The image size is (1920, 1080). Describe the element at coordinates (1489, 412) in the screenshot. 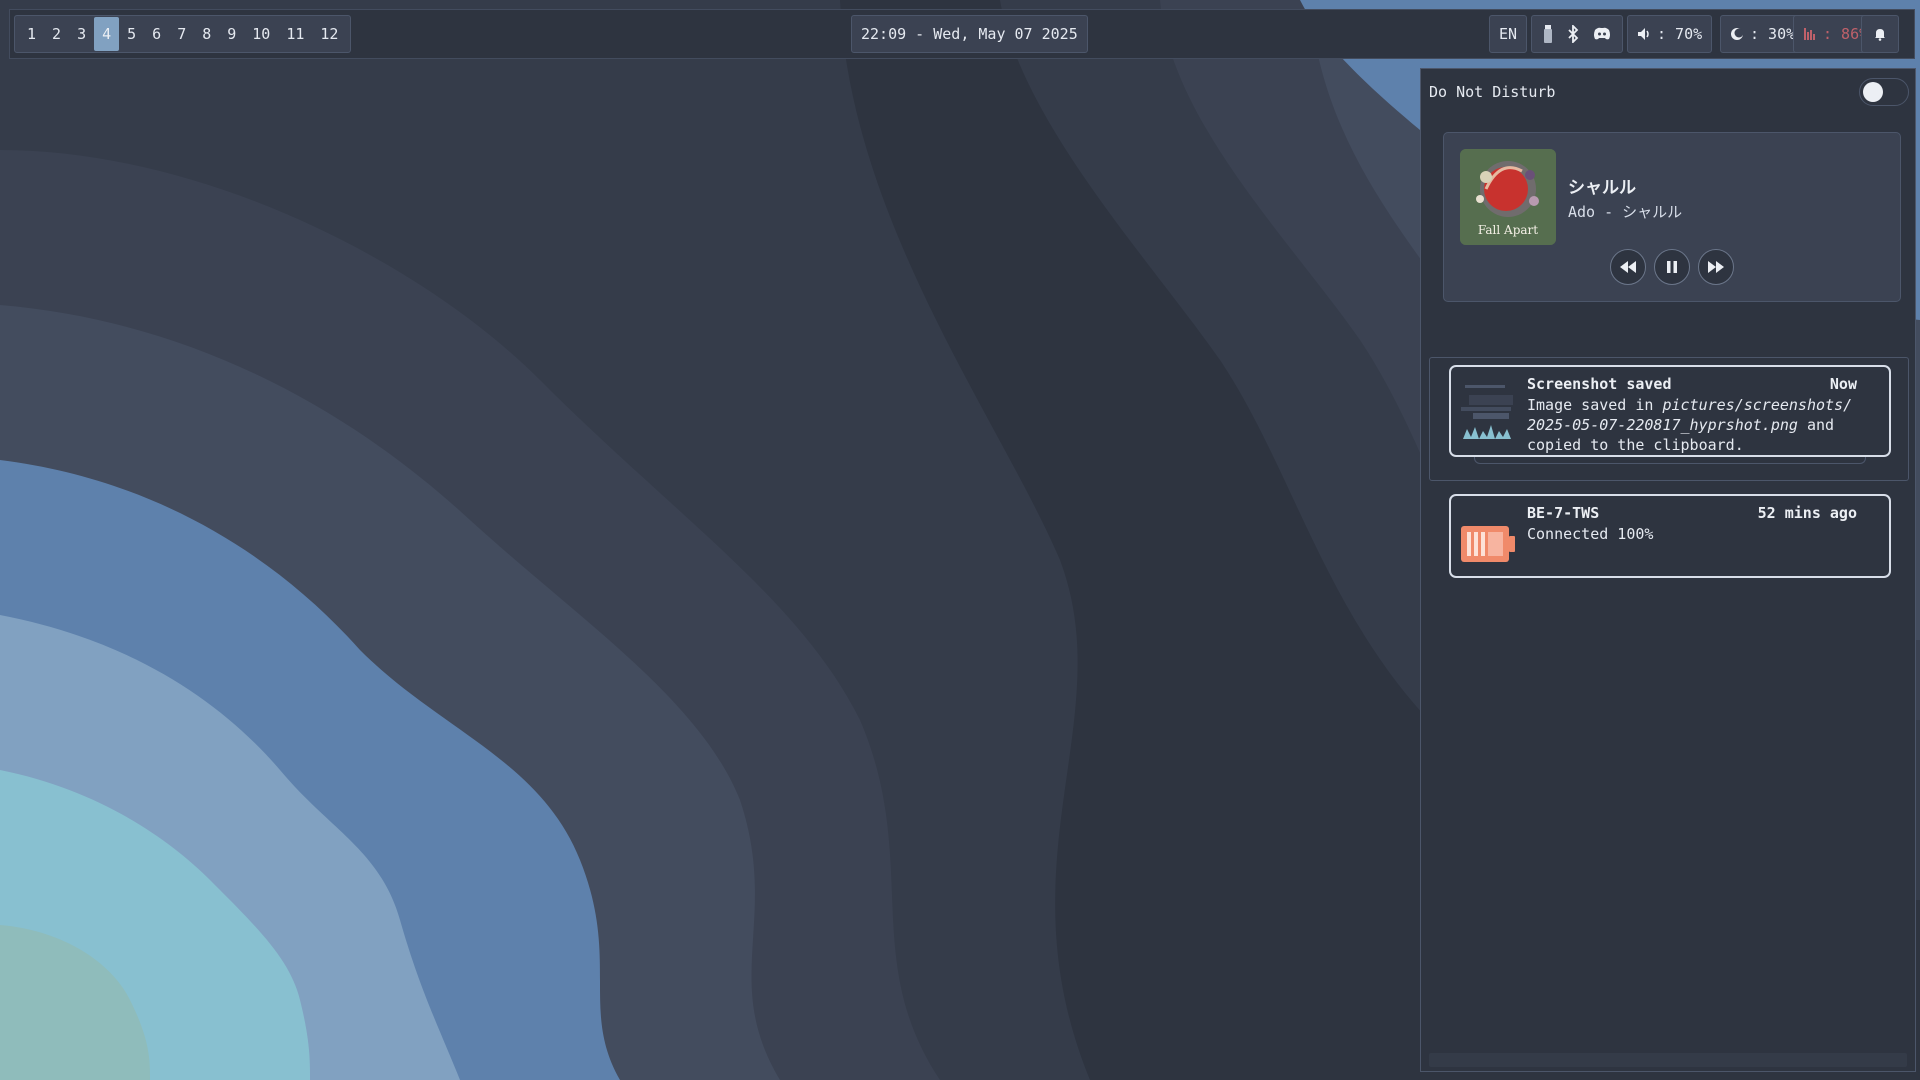

I see `screenshot-thumbnail` at that location.